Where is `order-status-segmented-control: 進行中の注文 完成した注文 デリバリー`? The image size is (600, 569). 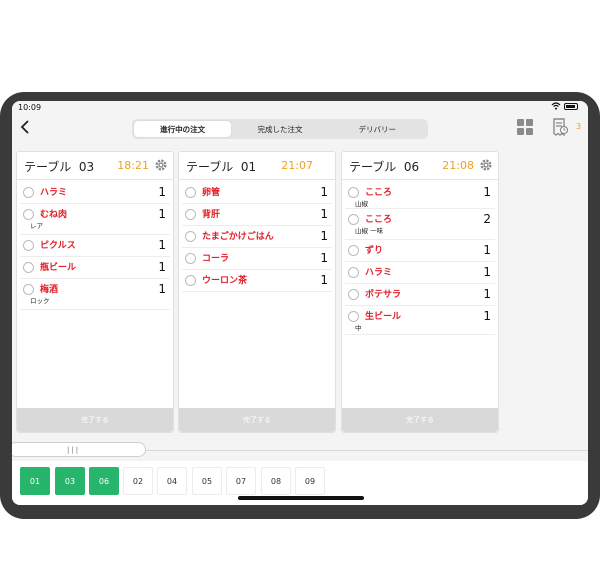
order-status-segmented-control: 進行中の注文 完成した注文 デリバリー is located at coordinates (280, 129).